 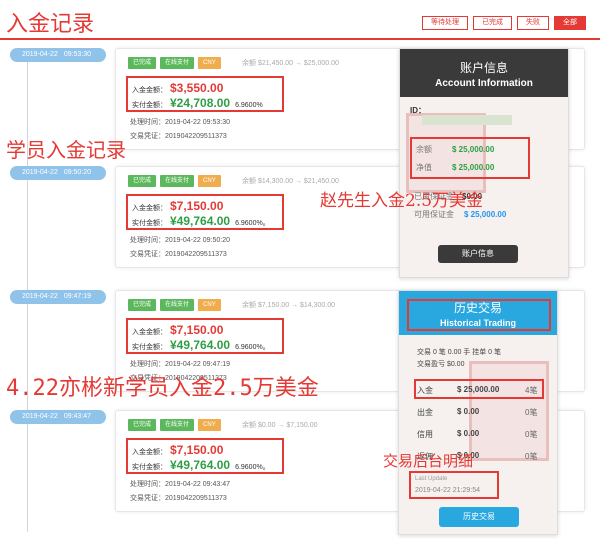 I want to click on trade-profit: 交易盈亏 $0.00, so click(x=441, y=364).